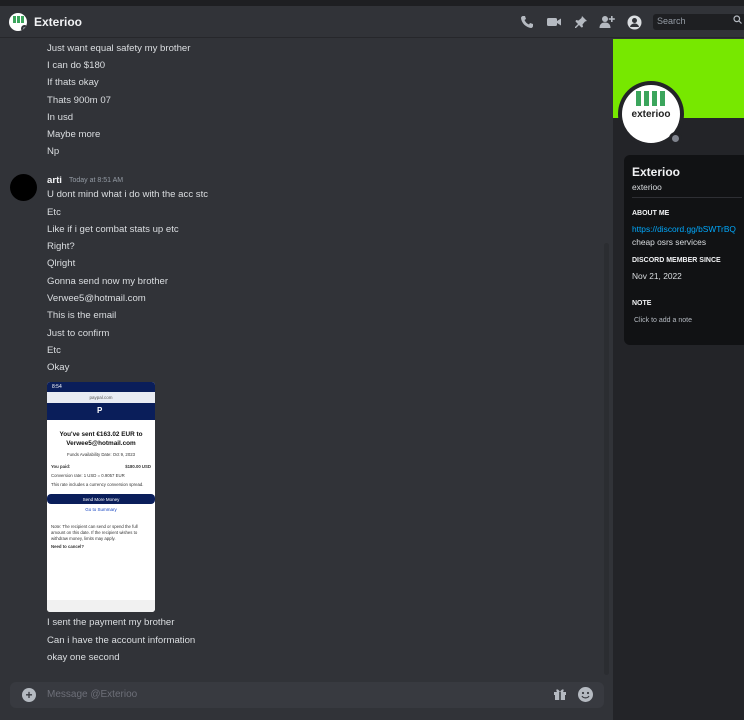  What do you see at coordinates (642, 303) in the screenshot?
I see `note-heading: NOTE` at bounding box center [642, 303].